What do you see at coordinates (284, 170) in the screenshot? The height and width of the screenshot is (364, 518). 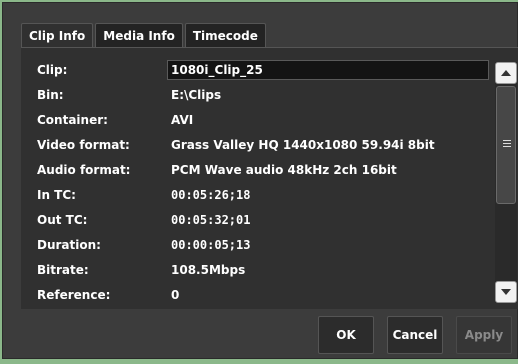 I see `property-value: PCM Wave audio 48kHz 2ch 16bit` at bounding box center [284, 170].